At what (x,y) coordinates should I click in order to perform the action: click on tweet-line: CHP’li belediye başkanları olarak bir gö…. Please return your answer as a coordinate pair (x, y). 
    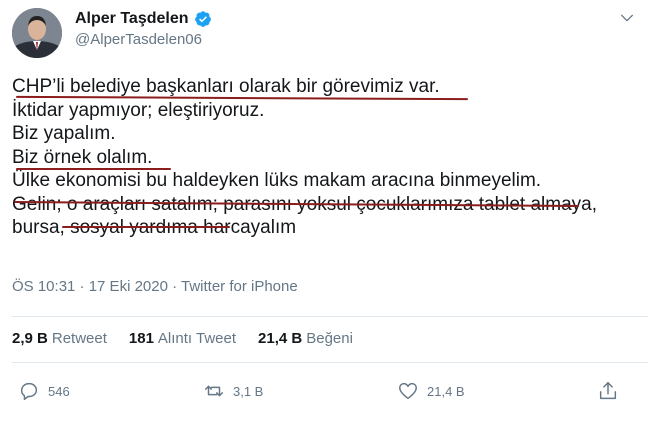
    Looking at the image, I should click on (226, 86).